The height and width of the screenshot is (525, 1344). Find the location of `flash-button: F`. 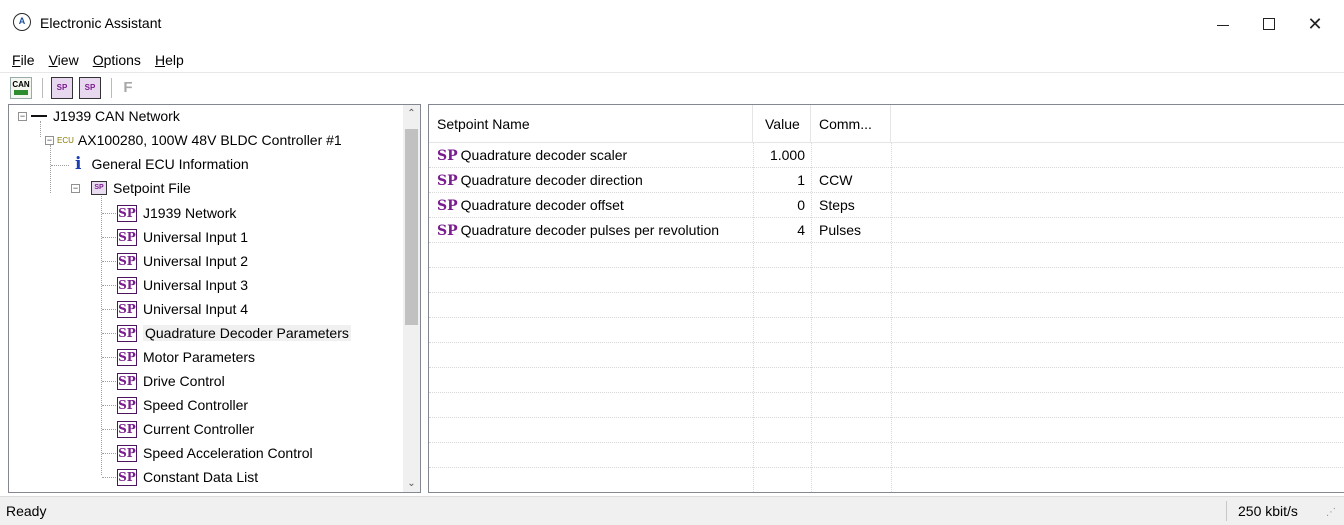

flash-button: F is located at coordinates (128, 88).